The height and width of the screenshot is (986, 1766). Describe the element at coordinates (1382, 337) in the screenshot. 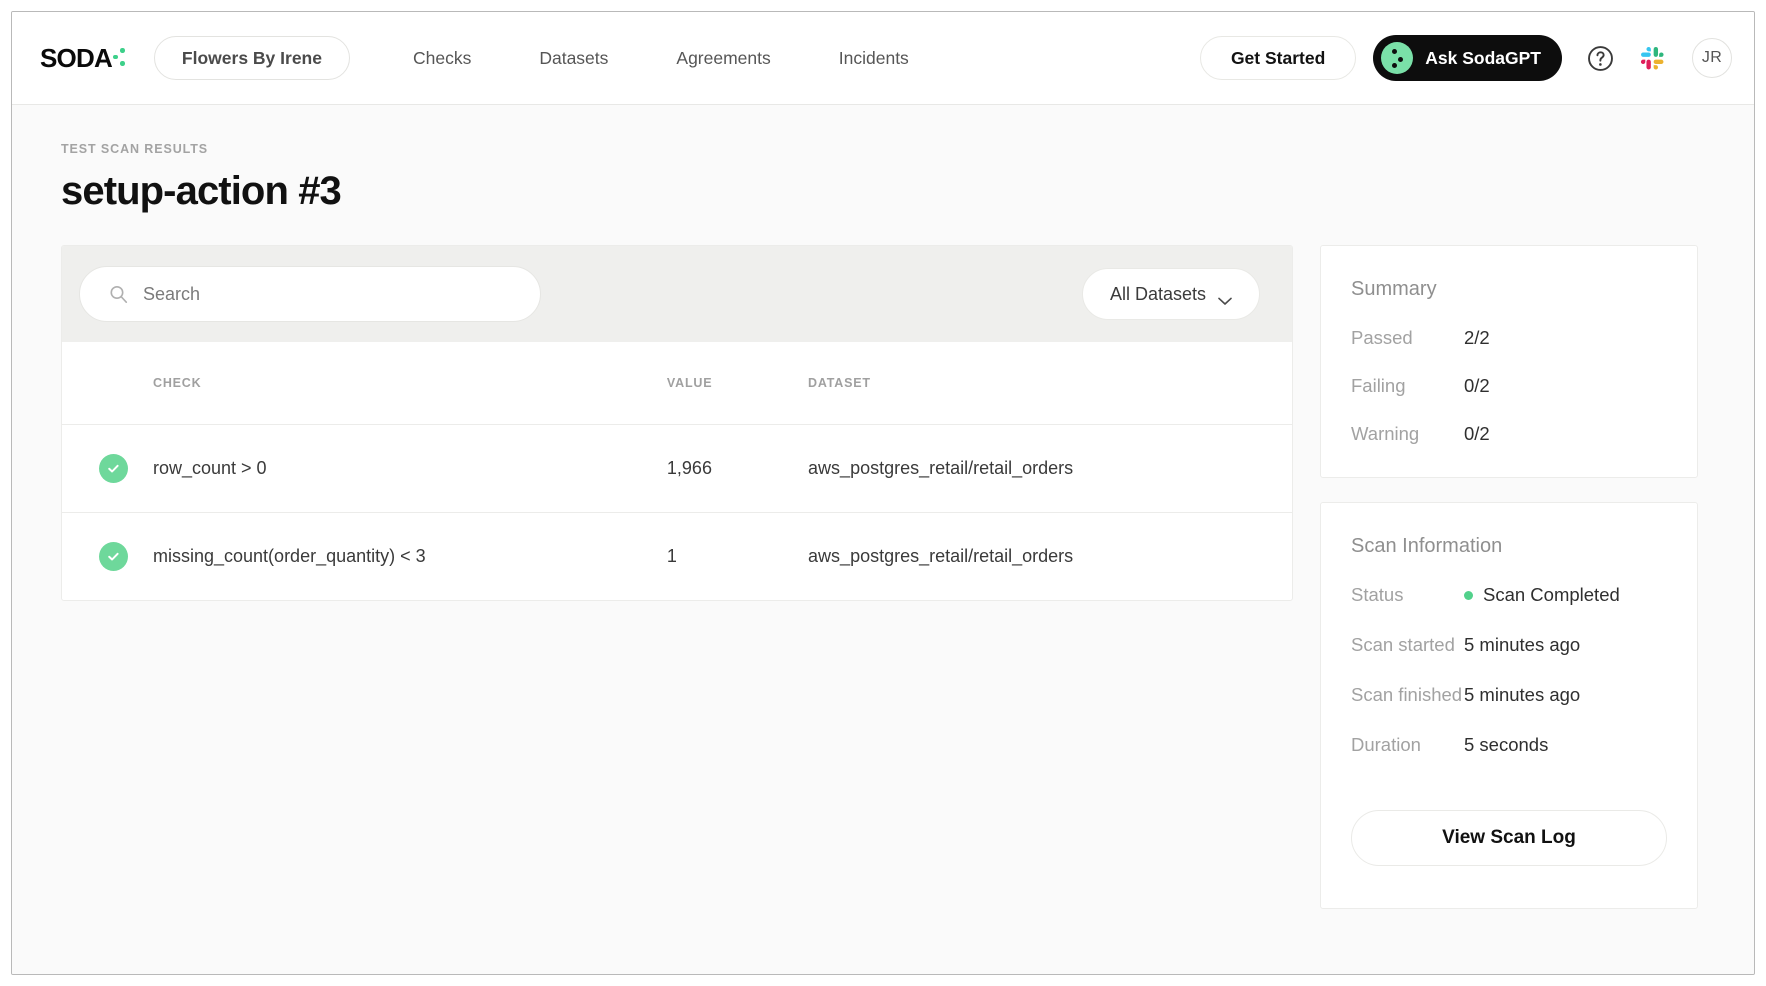

I see `summary-label-passed: Passed` at that location.